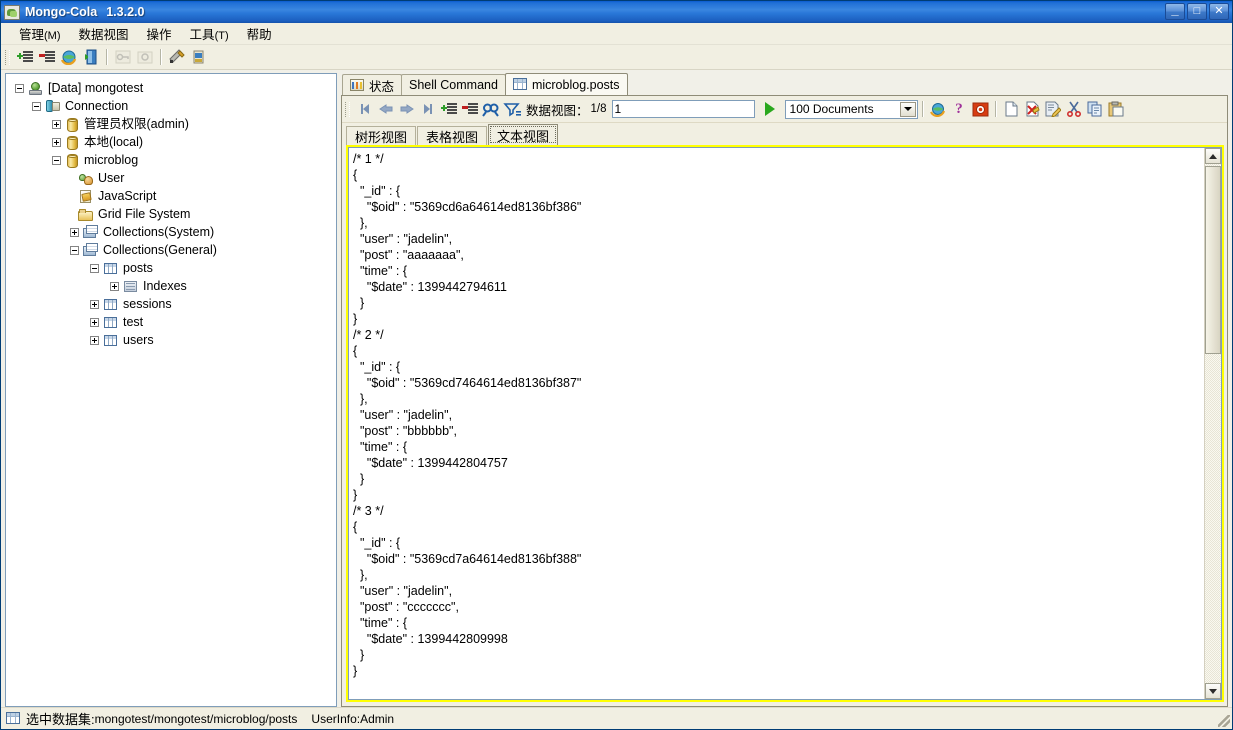 This screenshot has height=730, width=1233. What do you see at coordinates (174, 268) in the screenshot?
I see `tree-node-posts: posts` at bounding box center [174, 268].